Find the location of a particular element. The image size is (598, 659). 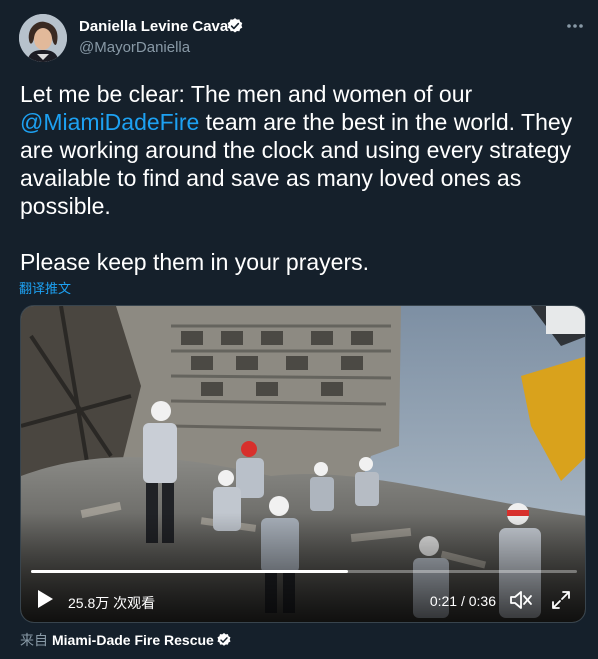

video-view-count: 25.8万 次观看 is located at coordinates (112, 603).